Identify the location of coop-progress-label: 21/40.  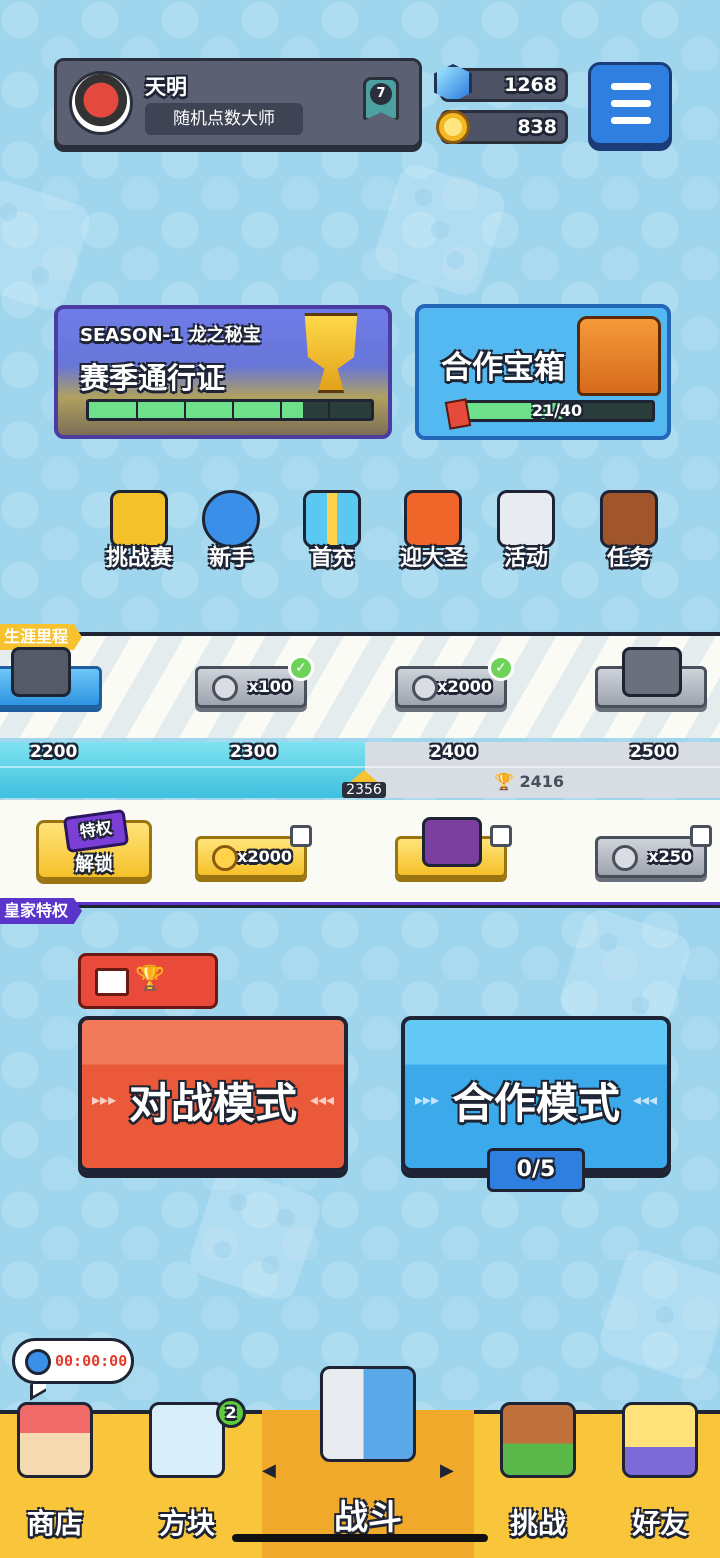
(557, 410).